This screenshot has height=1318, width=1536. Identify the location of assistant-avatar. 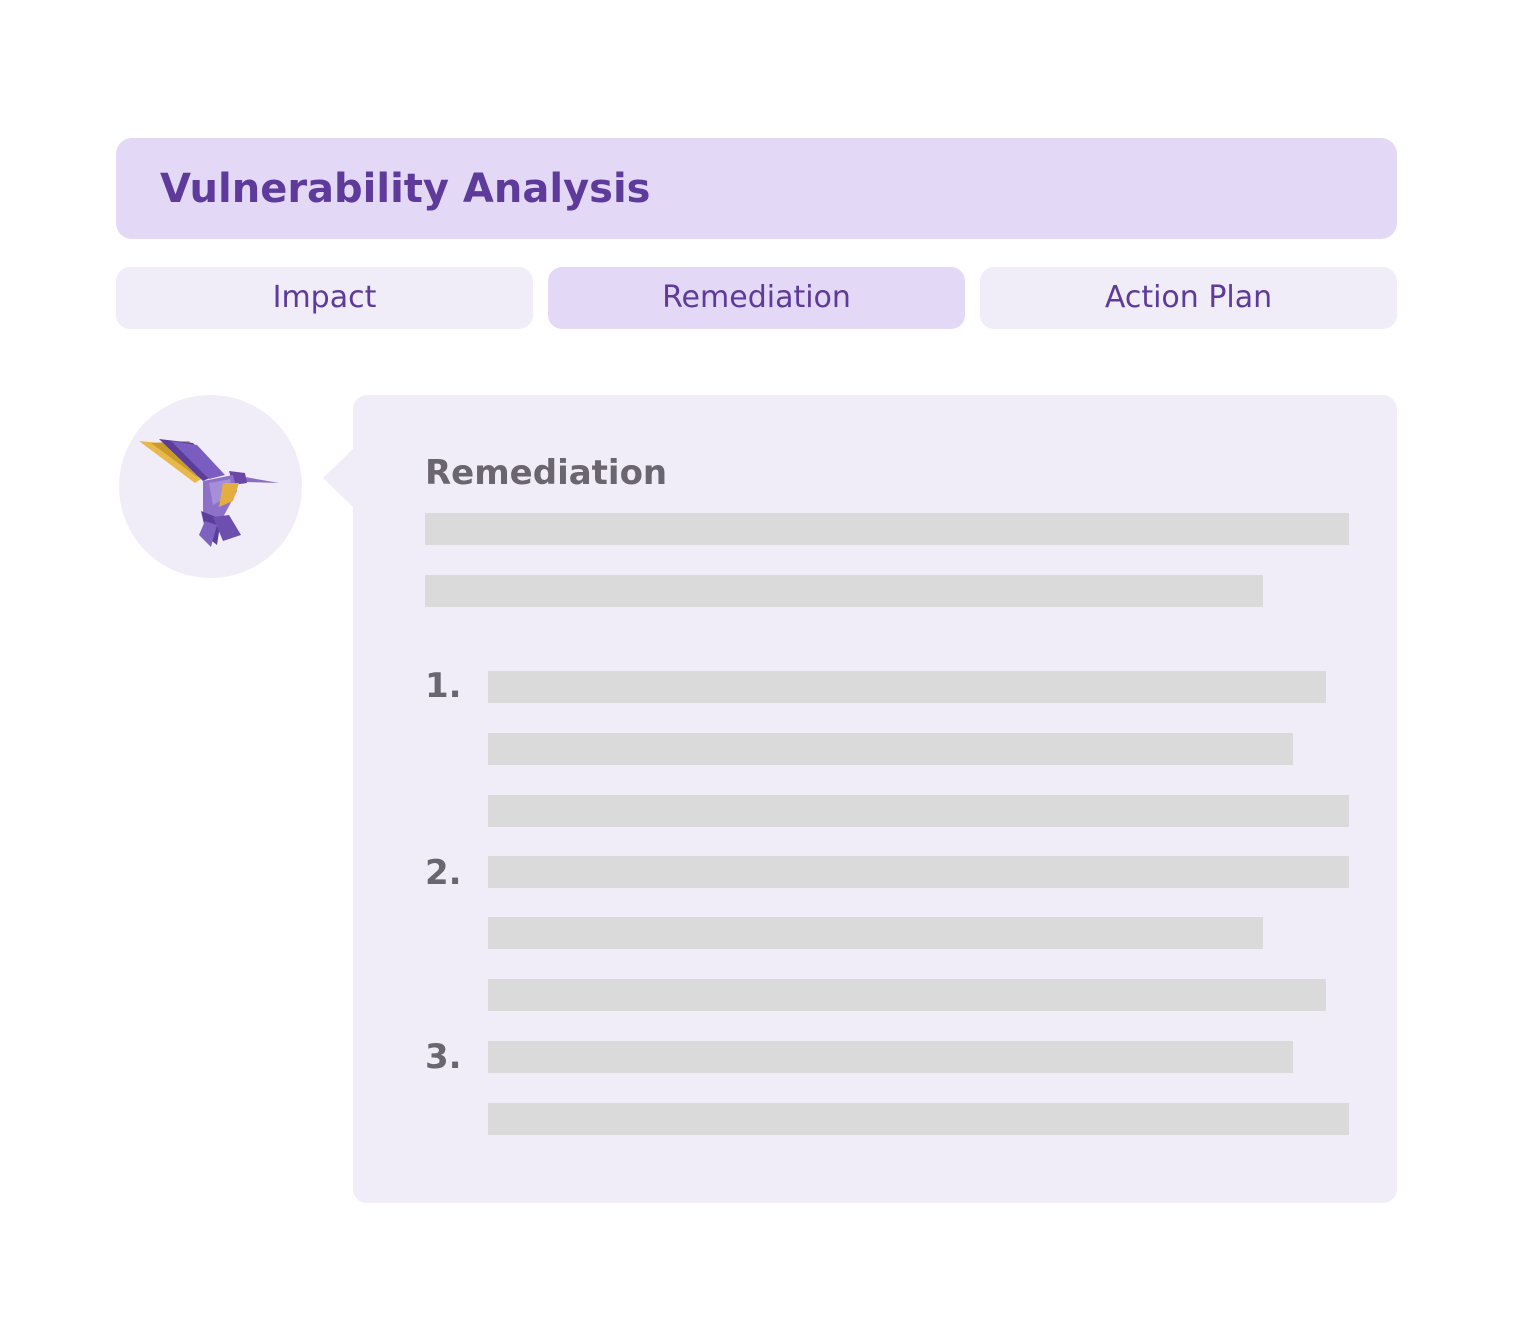
(210, 486).